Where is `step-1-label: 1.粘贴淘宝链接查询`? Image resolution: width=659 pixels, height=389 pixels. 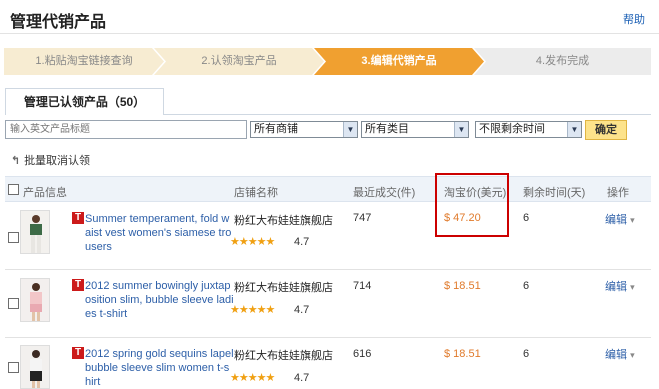
step-1-label: 1.粘贴淘宝链接查询 is located at coordinates (84, 61).